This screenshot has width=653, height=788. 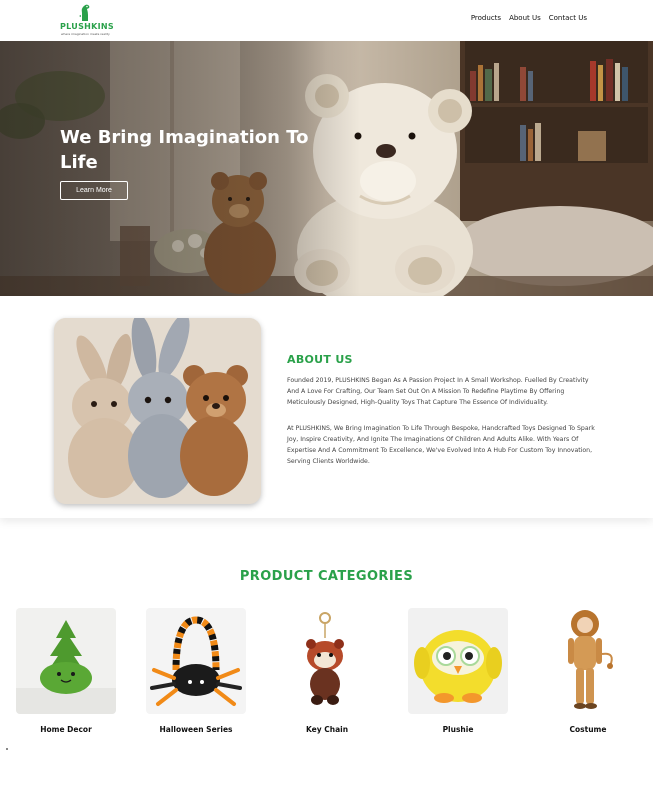 I want to click on category-label: Home Decor, so click(x=66, y=729).